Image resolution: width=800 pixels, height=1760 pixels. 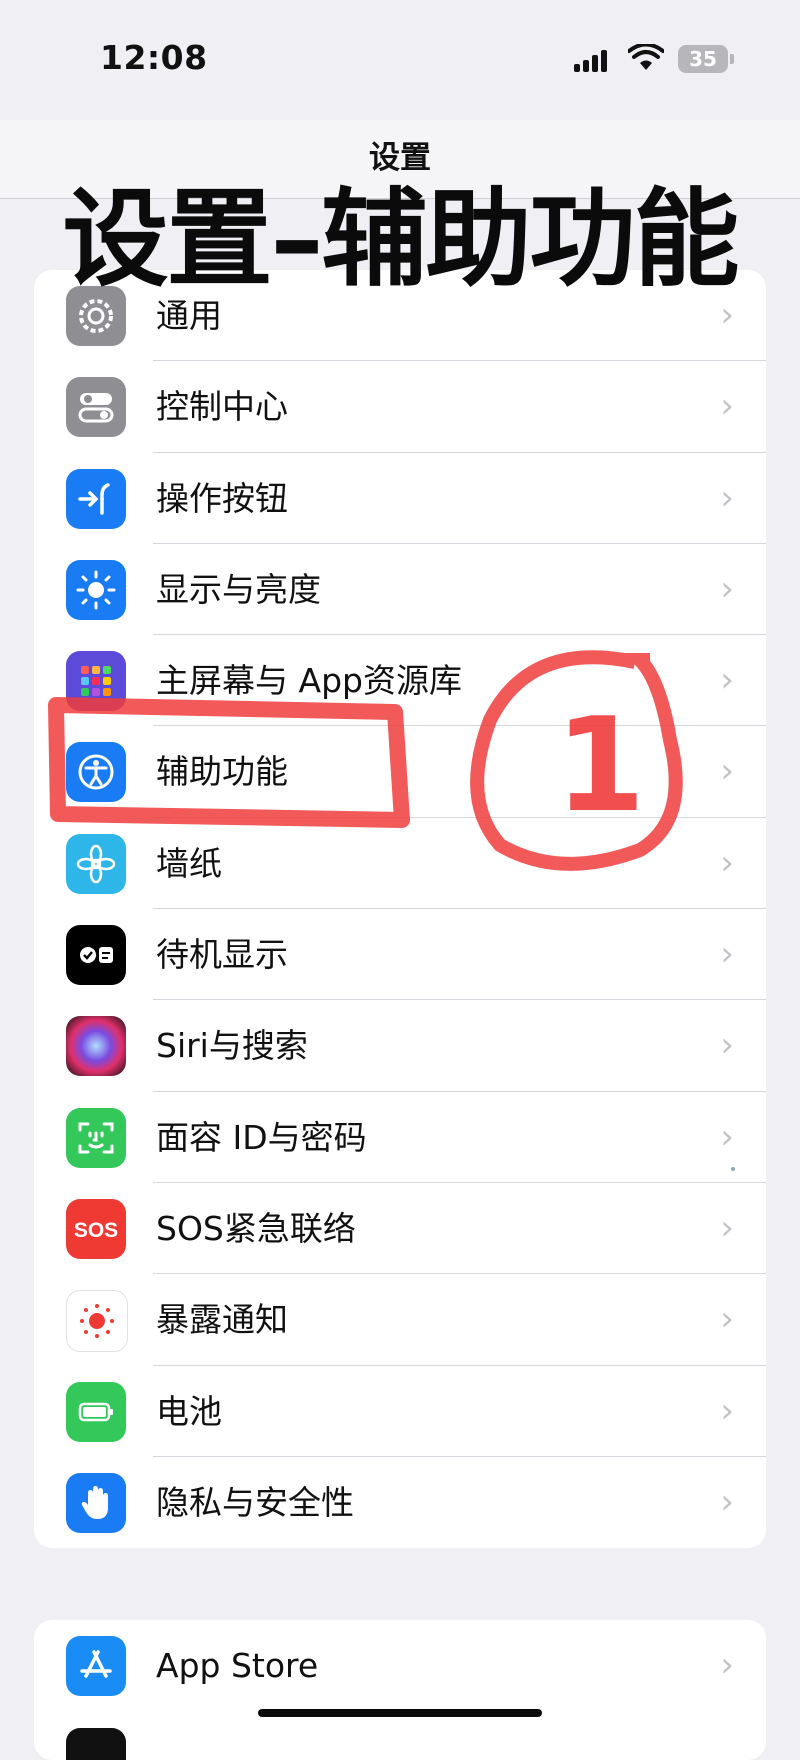 What do you see at coordinates (96, 589) in the screenshot?
I see `sun-icon` at bounding box center [96, 589].